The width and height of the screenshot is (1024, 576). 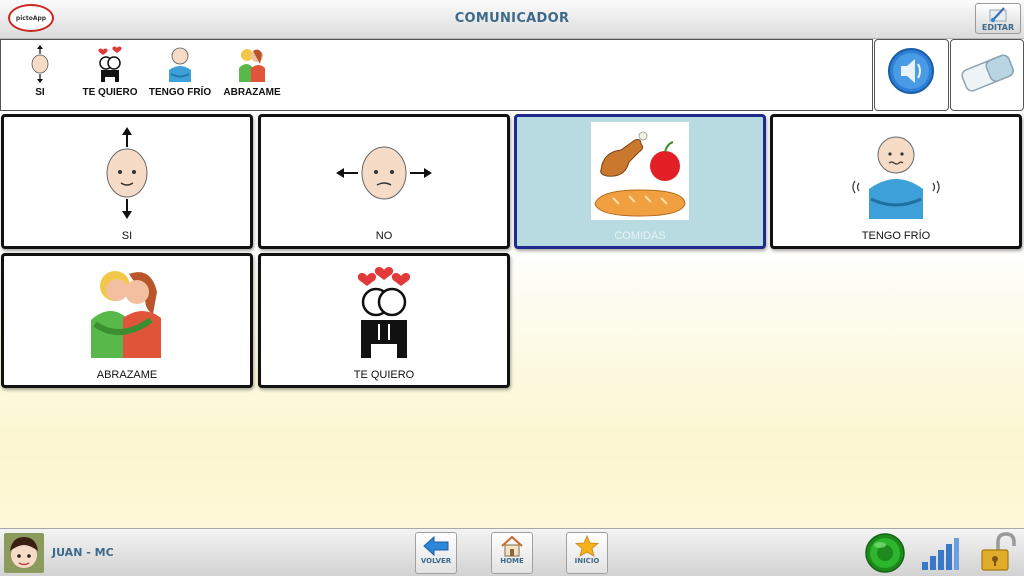 What do you see at coordinates (587, 561) in the screenshot?
I see `start-label: INICIO` at bounding box center [587, 561].